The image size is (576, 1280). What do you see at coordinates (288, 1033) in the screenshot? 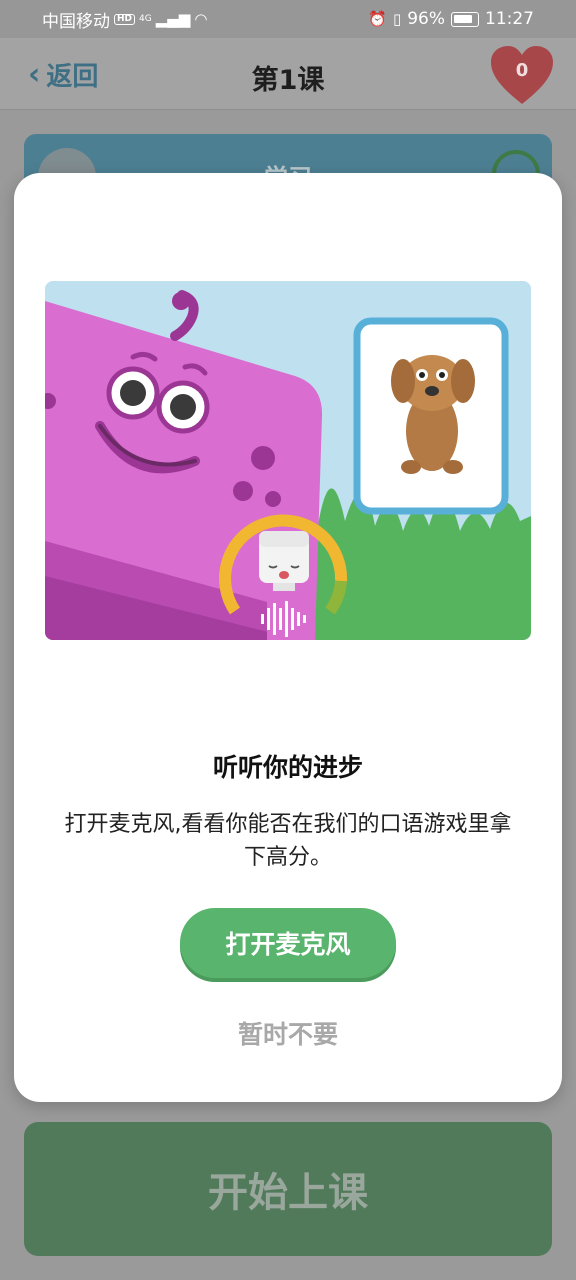
I see `not-now-button: 暂时不要` at bounding box center [288, 1033].